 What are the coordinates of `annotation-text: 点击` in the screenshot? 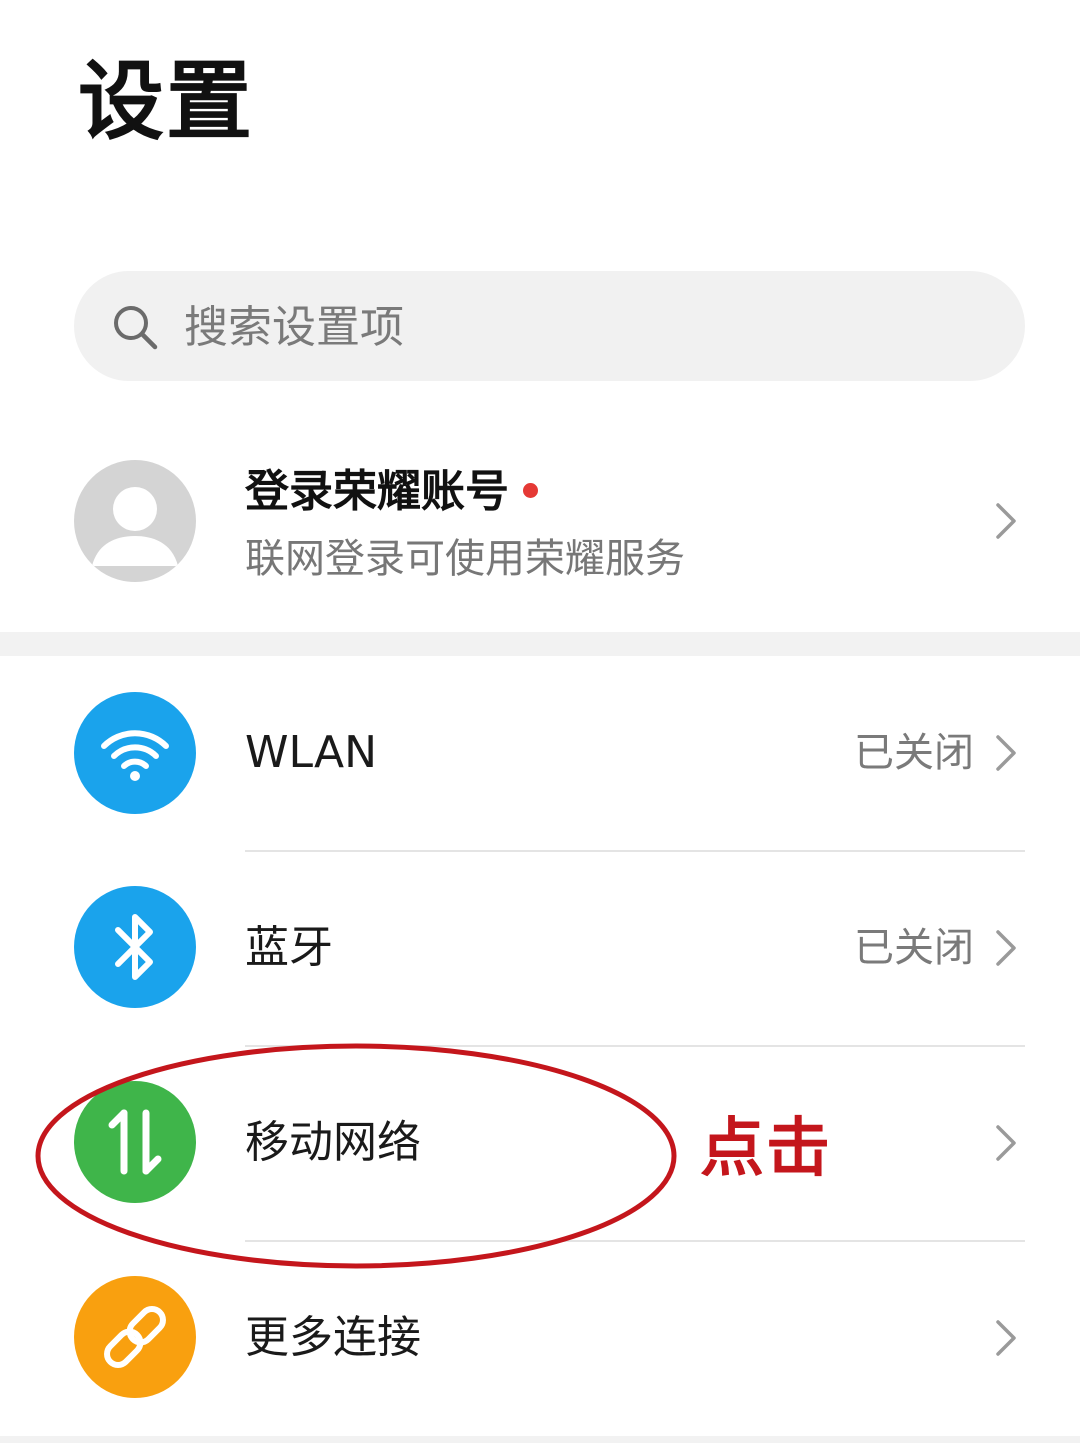 It's located at (766, 1149).